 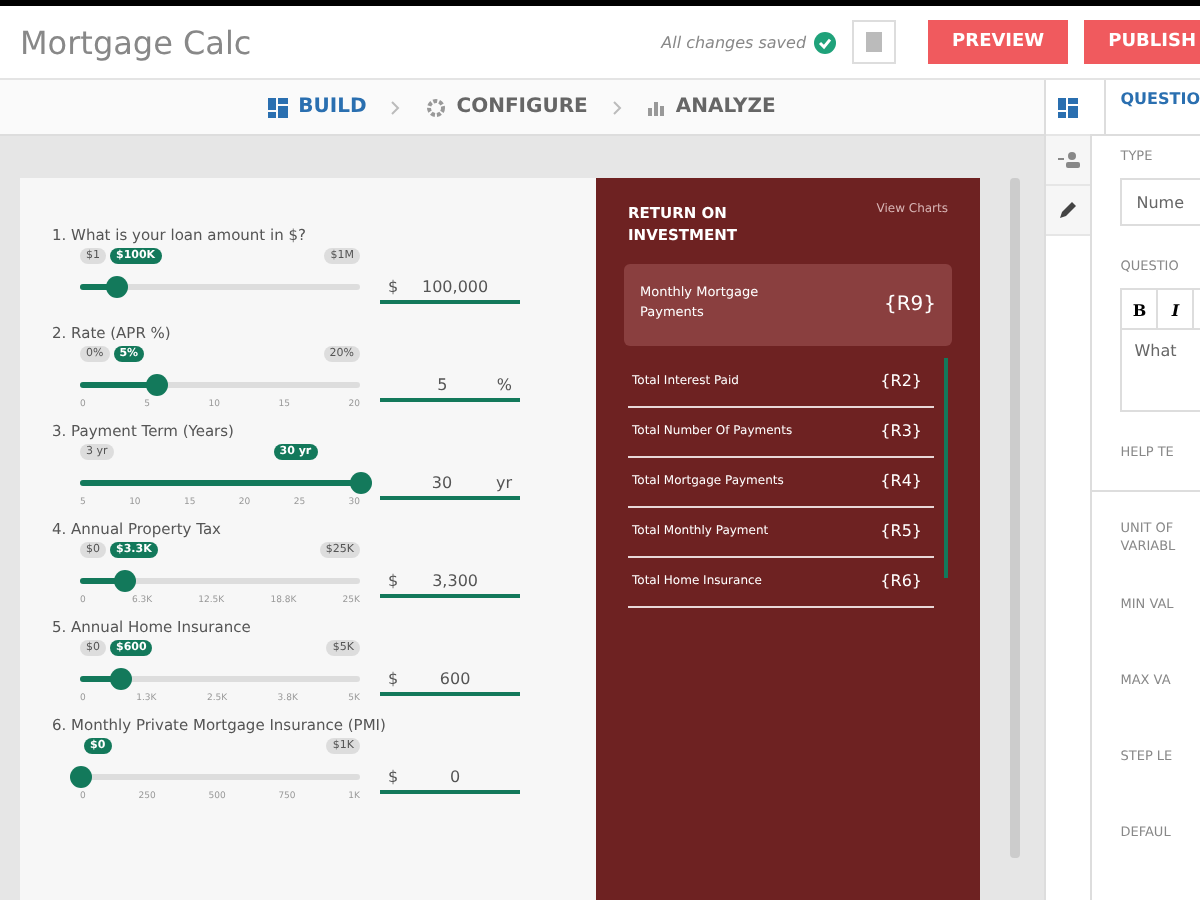 What do you see at coordinates (450, 582) in the screenshot?
I see `number-field: $ 3,300` at bounding box center [450, 582].